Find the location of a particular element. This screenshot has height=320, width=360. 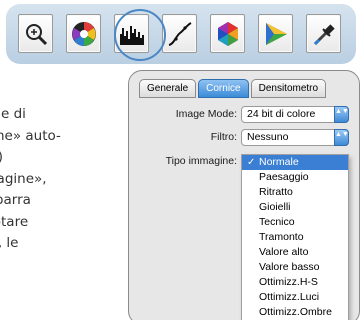

checkmark-icon: ✓ is located at coordinates (251, 162).